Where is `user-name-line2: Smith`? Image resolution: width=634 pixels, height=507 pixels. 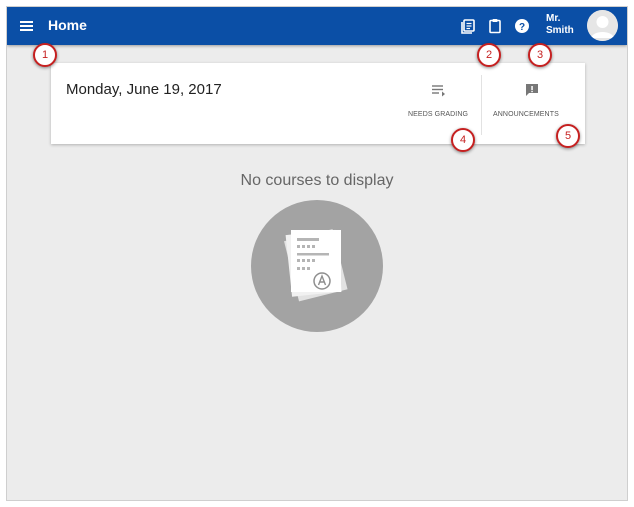 user-name-line2: Smith is located at coordinates (560, 30).